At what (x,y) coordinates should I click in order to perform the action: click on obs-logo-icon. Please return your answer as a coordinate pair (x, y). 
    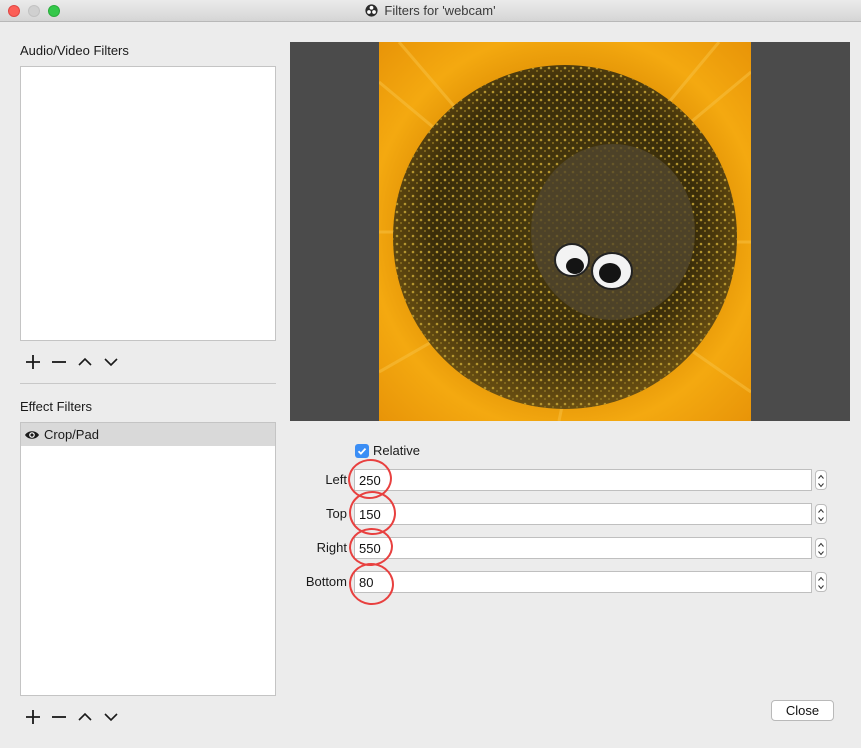
    Looking at the image, I should click on (372, 10).